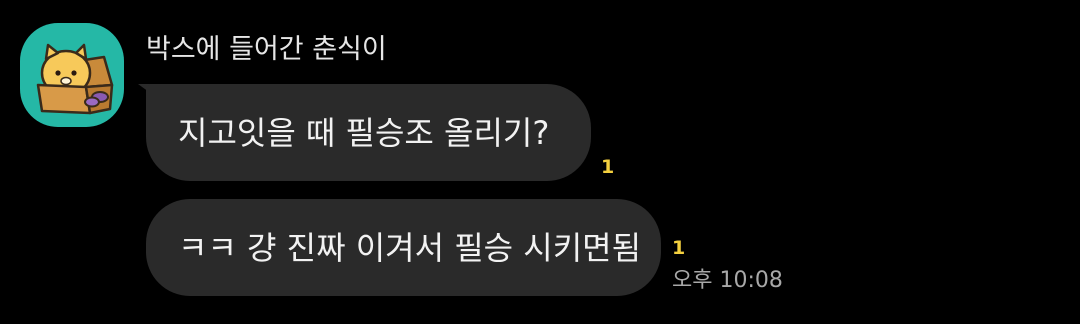 The width and height of the screenshot is (1080, 324). I want to click on message-bubble: 지고잇을 때 필승조 올리기?, so click(368, 132).